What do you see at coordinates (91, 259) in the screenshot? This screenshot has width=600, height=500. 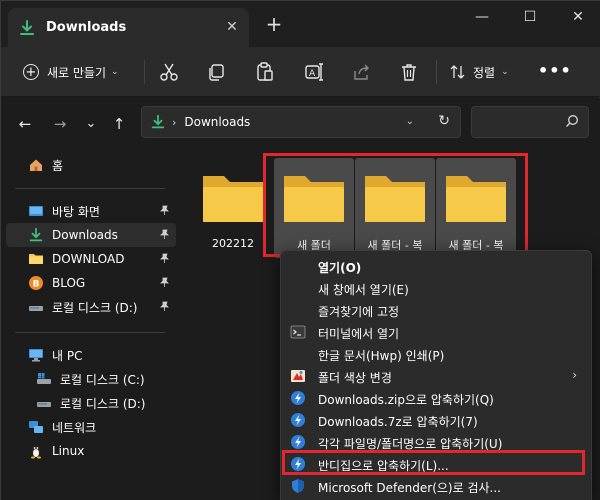 I see `sidebar-item-download-folder: DOWNLOAD` at bounding box center [91, 259].